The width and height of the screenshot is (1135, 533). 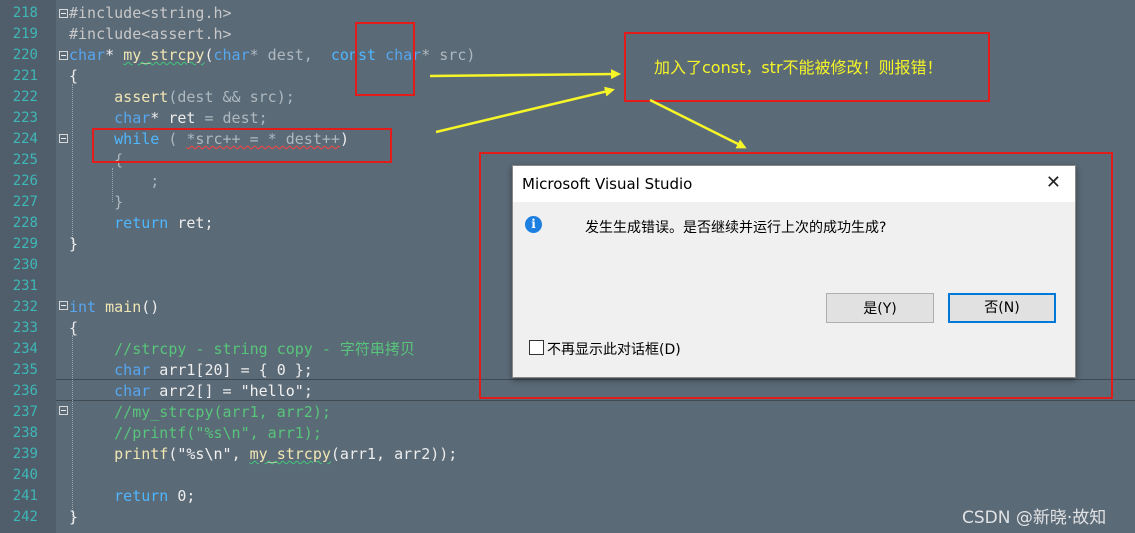 I want to click on line-number: 218, so click(x=25, y=13).